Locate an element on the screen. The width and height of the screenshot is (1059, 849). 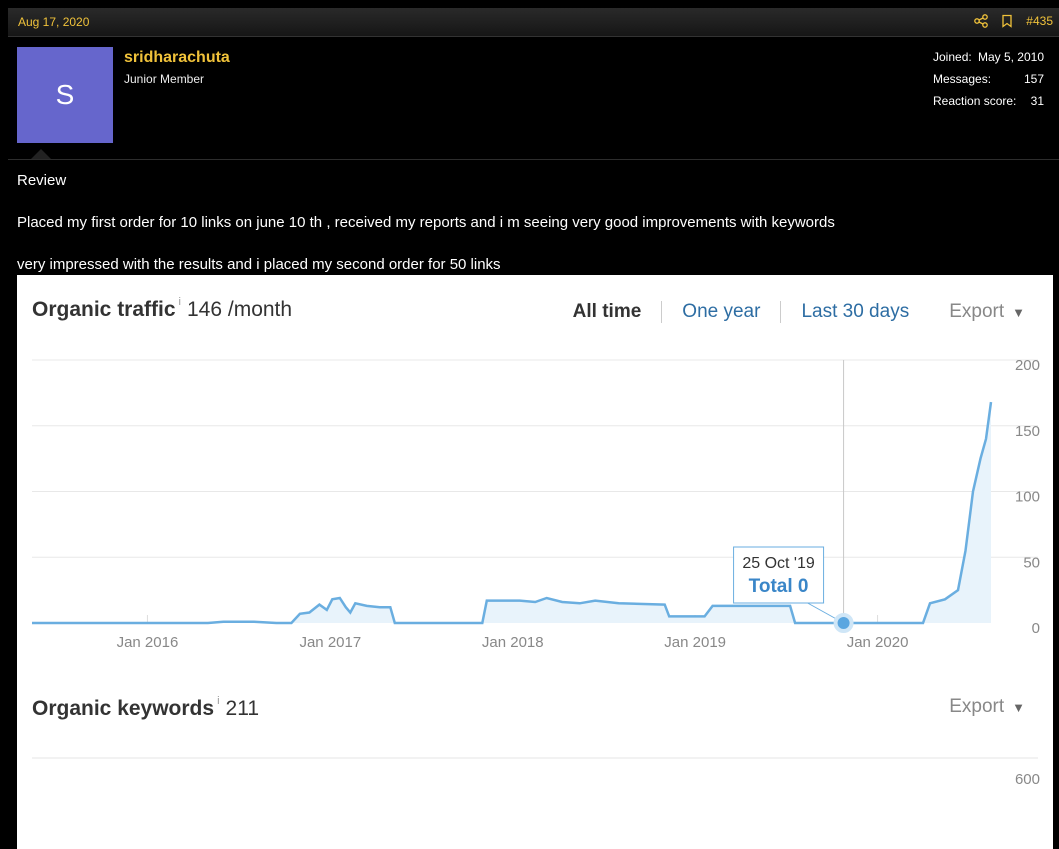
stat-joined: Joined: May 5, 2010 is located at coordinates (988, 61).